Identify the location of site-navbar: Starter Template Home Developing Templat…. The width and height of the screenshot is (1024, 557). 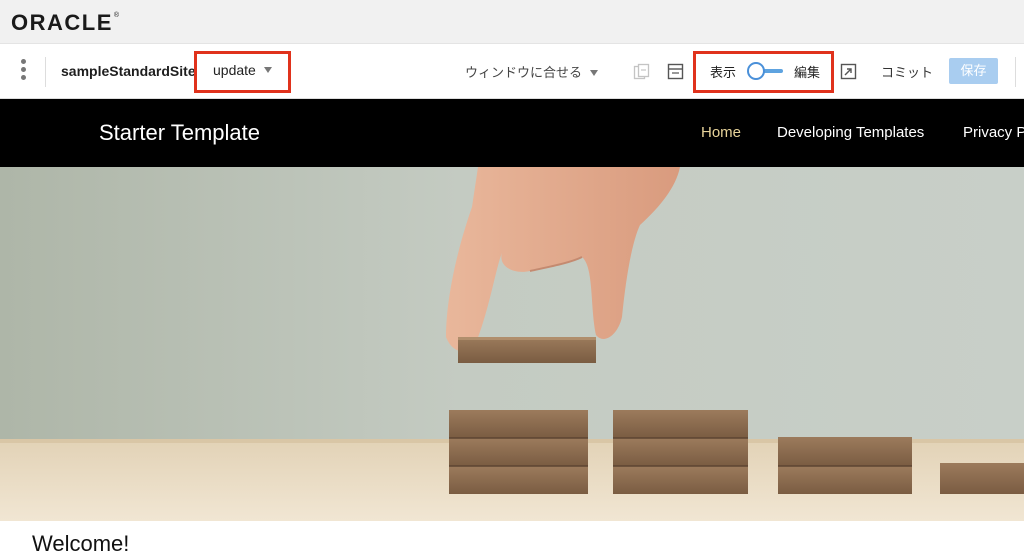
(512, 133).